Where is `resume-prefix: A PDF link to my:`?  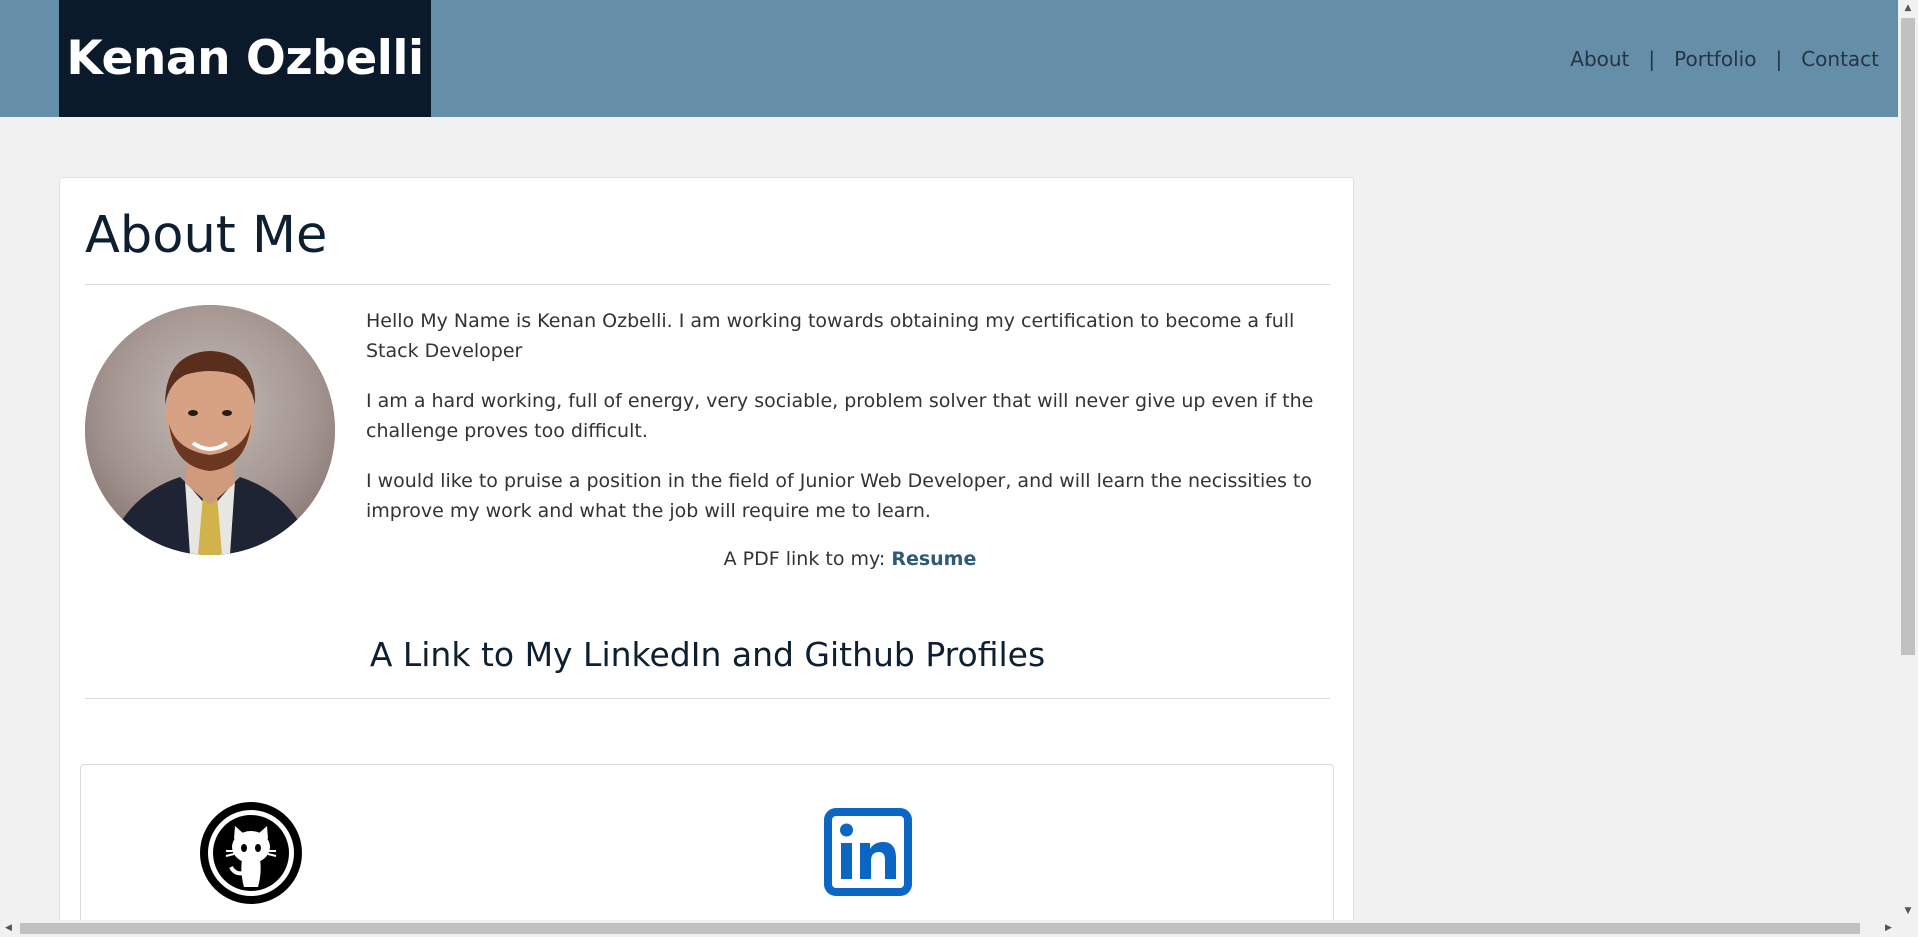
resume-prefix: A PDF link to my: is located at coordinates (804, 559).